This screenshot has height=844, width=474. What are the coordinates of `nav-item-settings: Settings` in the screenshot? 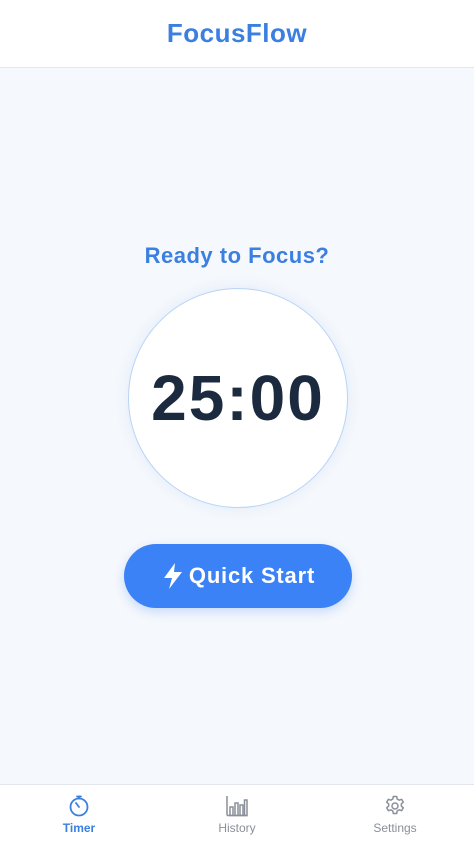 It's located at (395, 814).